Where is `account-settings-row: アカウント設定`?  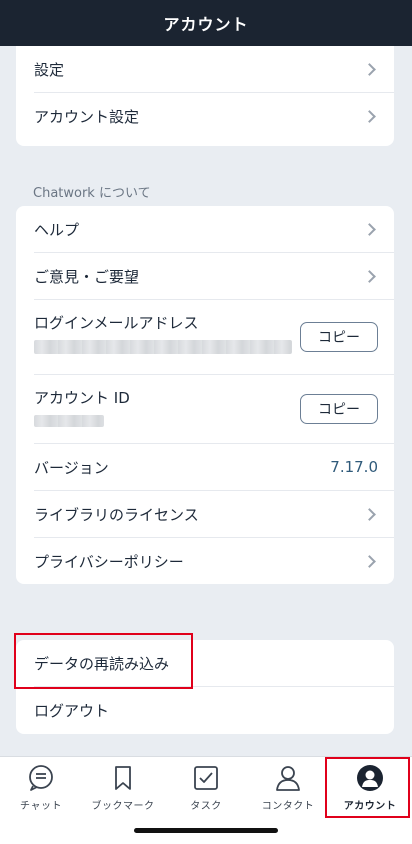
account-settings-row: アカウント設定 is located at coordinates (205, 116).